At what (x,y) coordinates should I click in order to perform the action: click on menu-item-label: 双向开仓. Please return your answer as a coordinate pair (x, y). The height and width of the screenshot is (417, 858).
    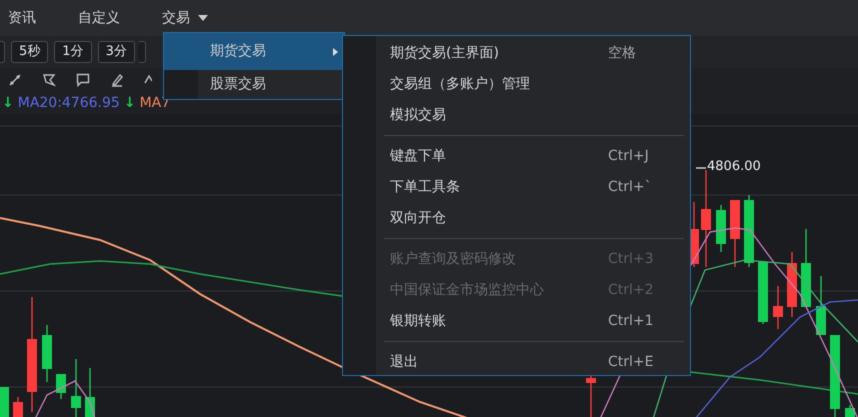
    Looking at the image, I should click on (418, 218).